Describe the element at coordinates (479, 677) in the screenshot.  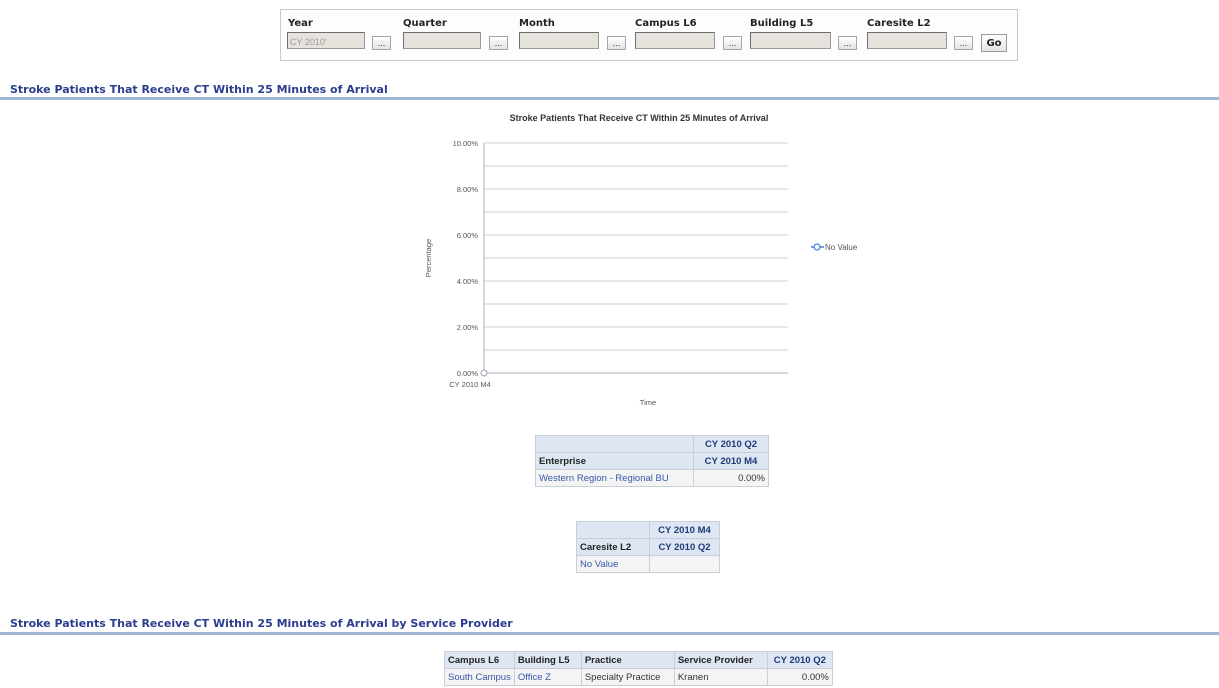
I see `campus-link: South Campus` at that location.